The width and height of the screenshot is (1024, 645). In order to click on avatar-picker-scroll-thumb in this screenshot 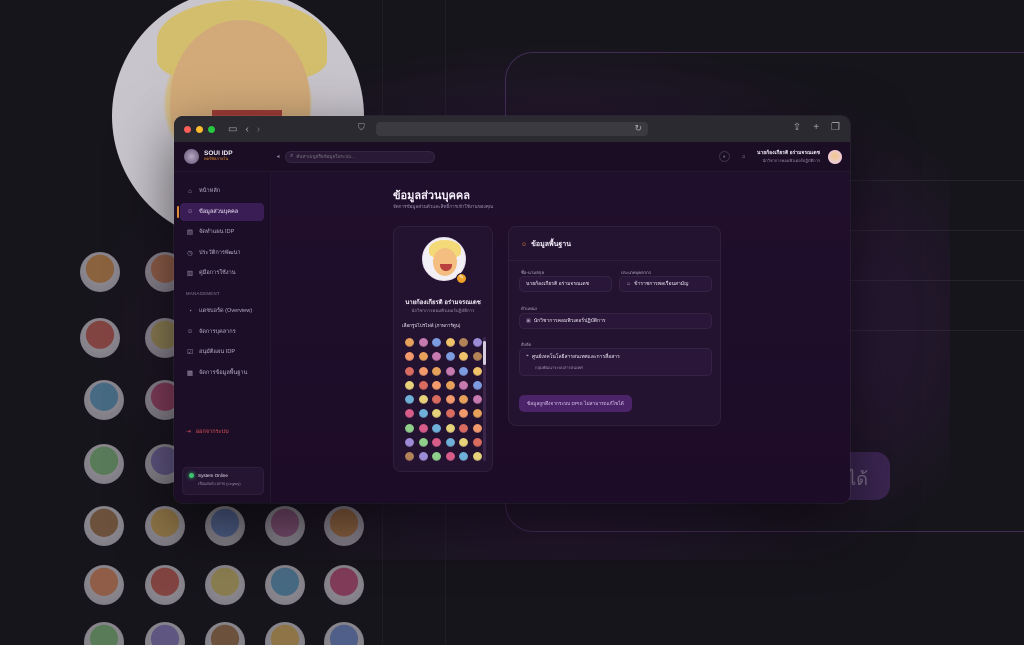, I will do `click(484, 353)`.